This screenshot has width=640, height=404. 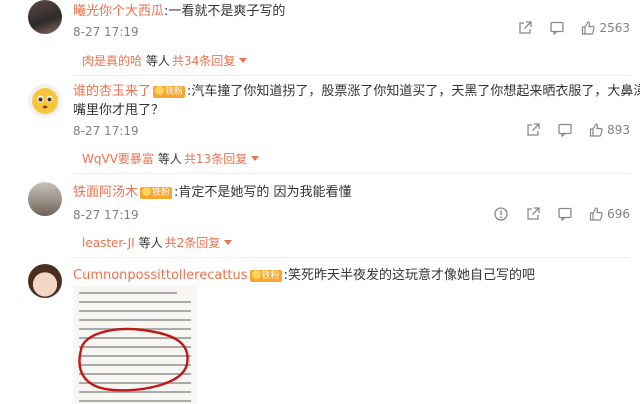 What do you see at coordinates (614, 28) in the screenshot?
I see `like-count: 2563` at bounding box center [614, 28].